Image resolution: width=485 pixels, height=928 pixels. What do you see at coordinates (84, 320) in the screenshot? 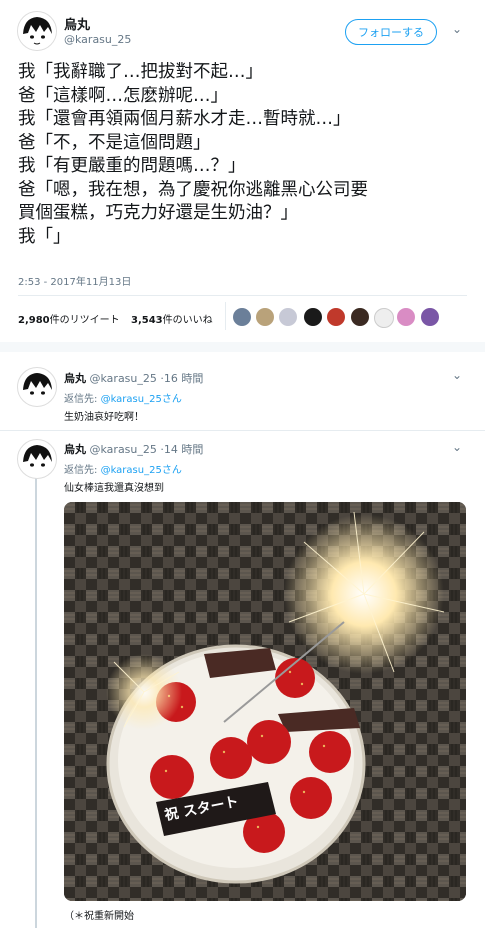
I see `retweet-label: 件のリツイート` at bounding box center [84, 320].